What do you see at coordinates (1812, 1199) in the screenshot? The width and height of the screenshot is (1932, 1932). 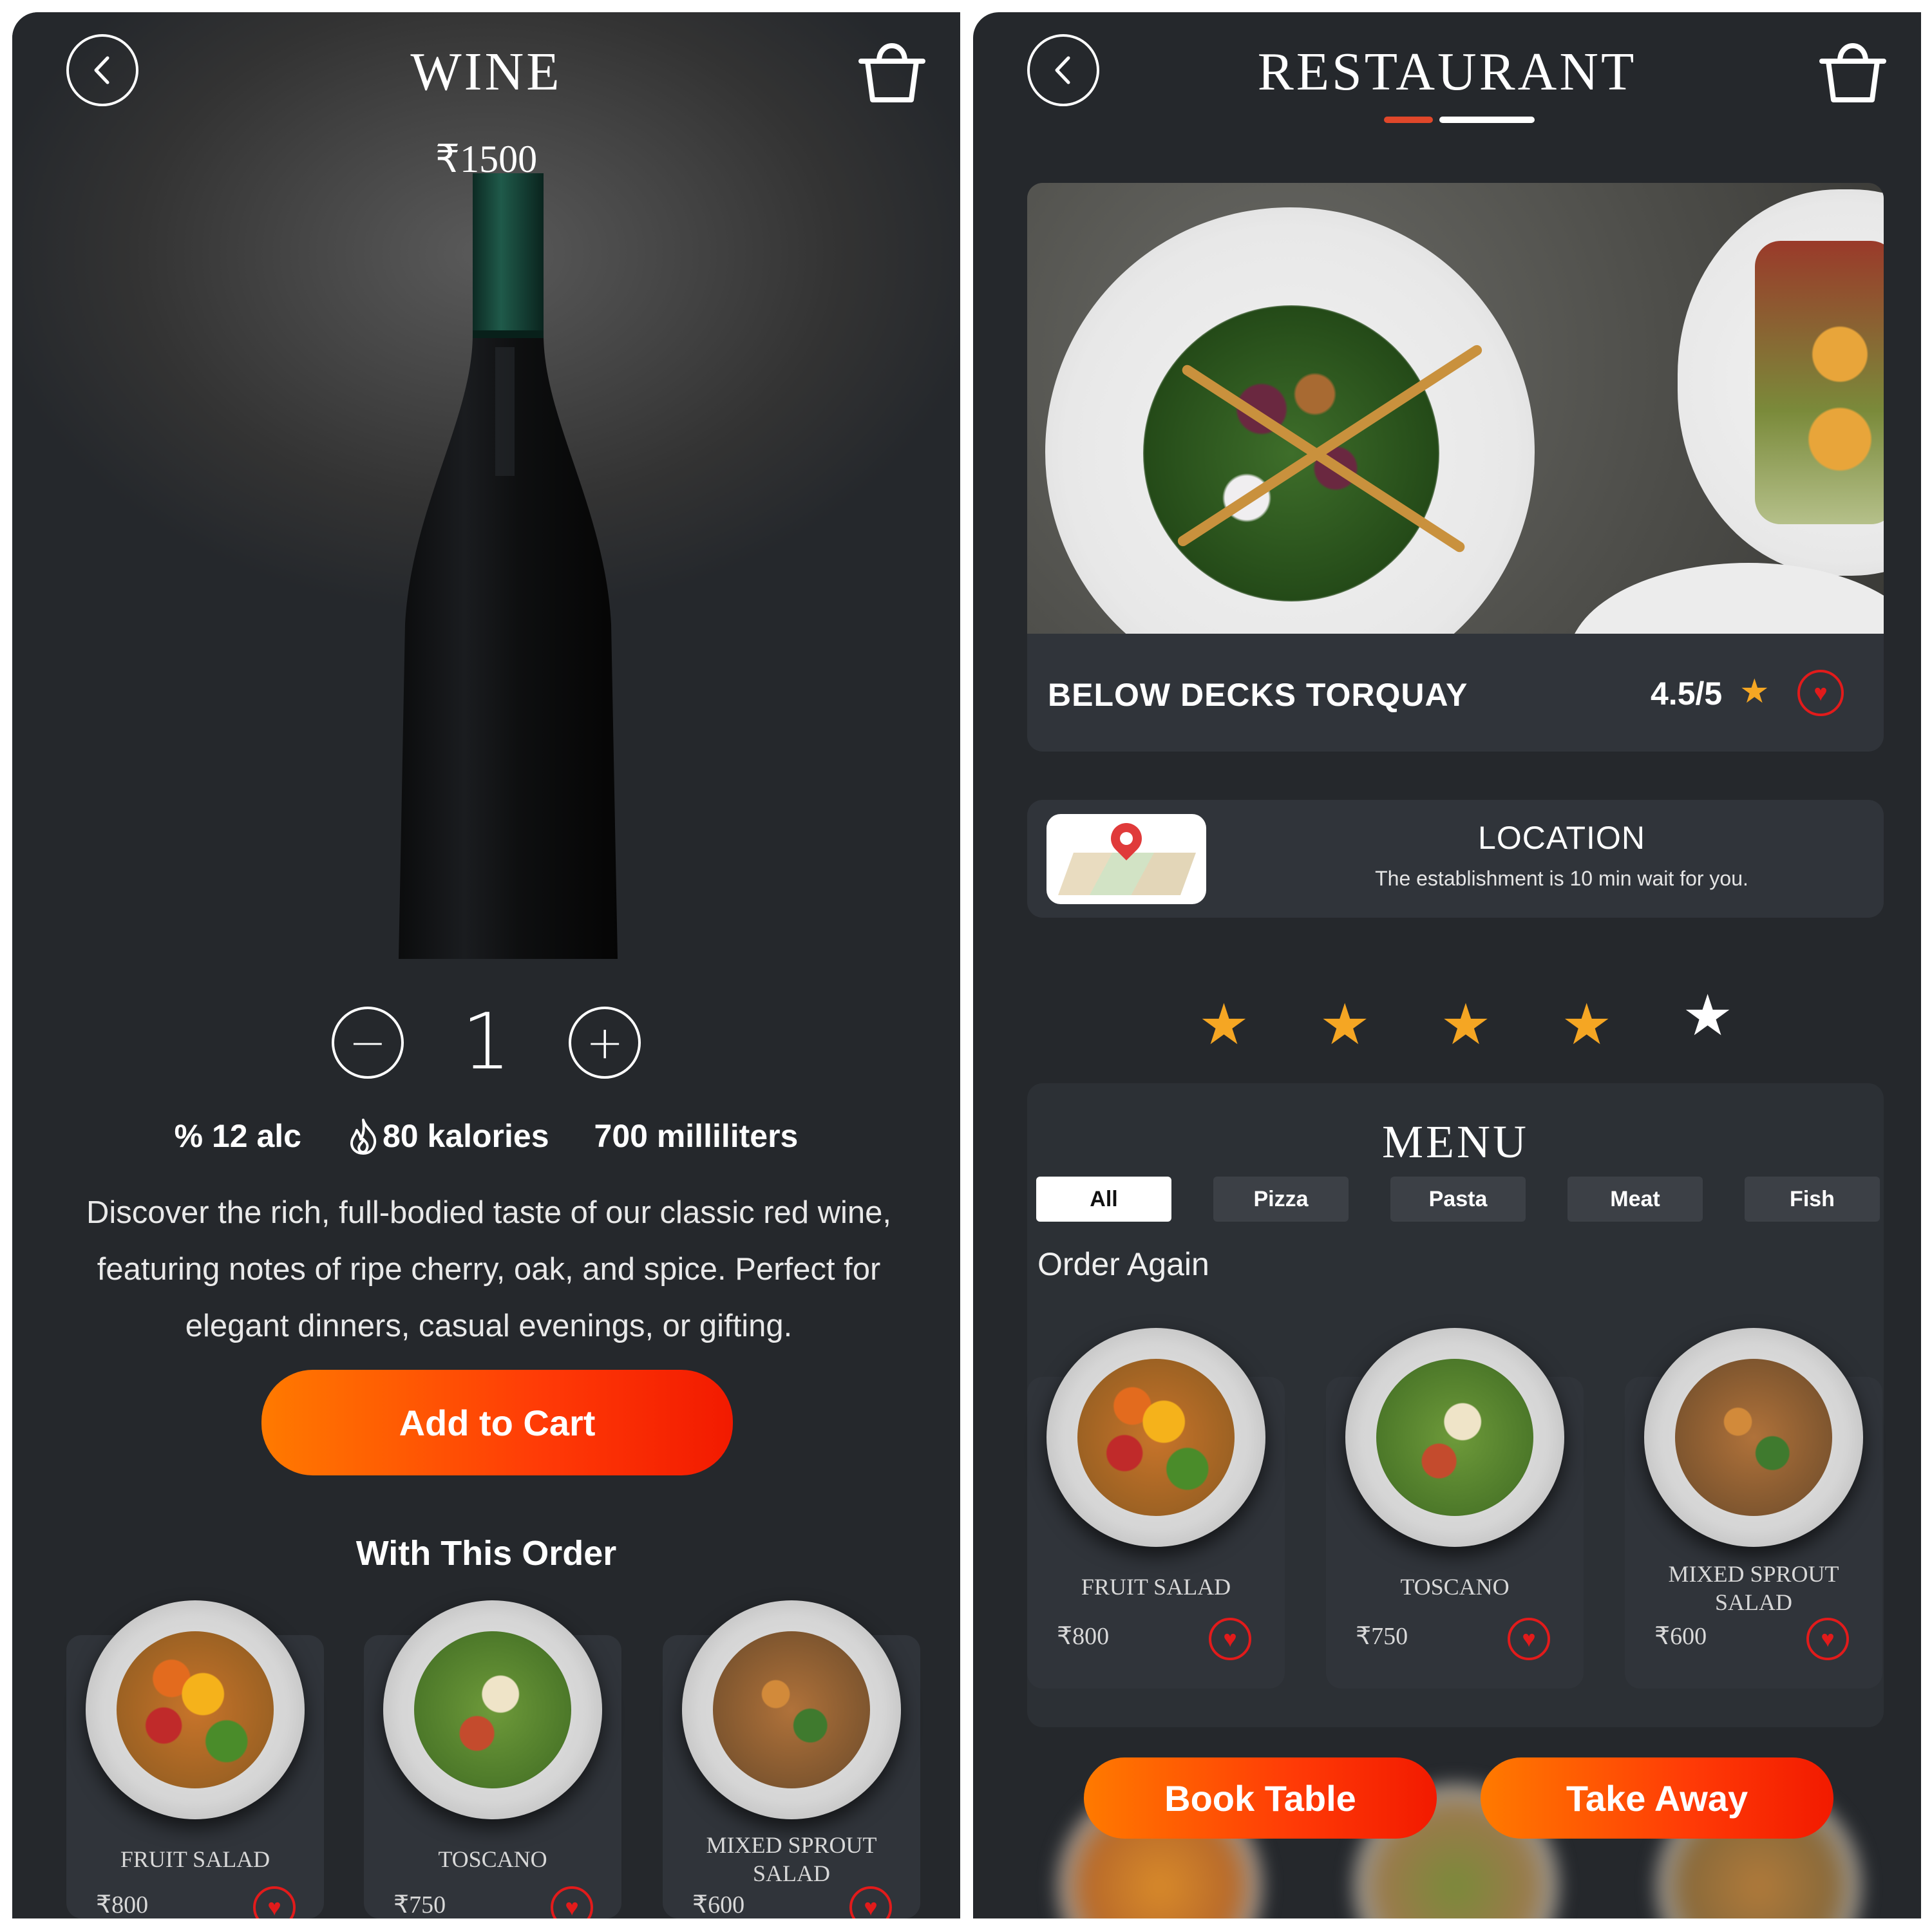 I see `tab-fish: Fish` at bounding box center [1812, 1199].